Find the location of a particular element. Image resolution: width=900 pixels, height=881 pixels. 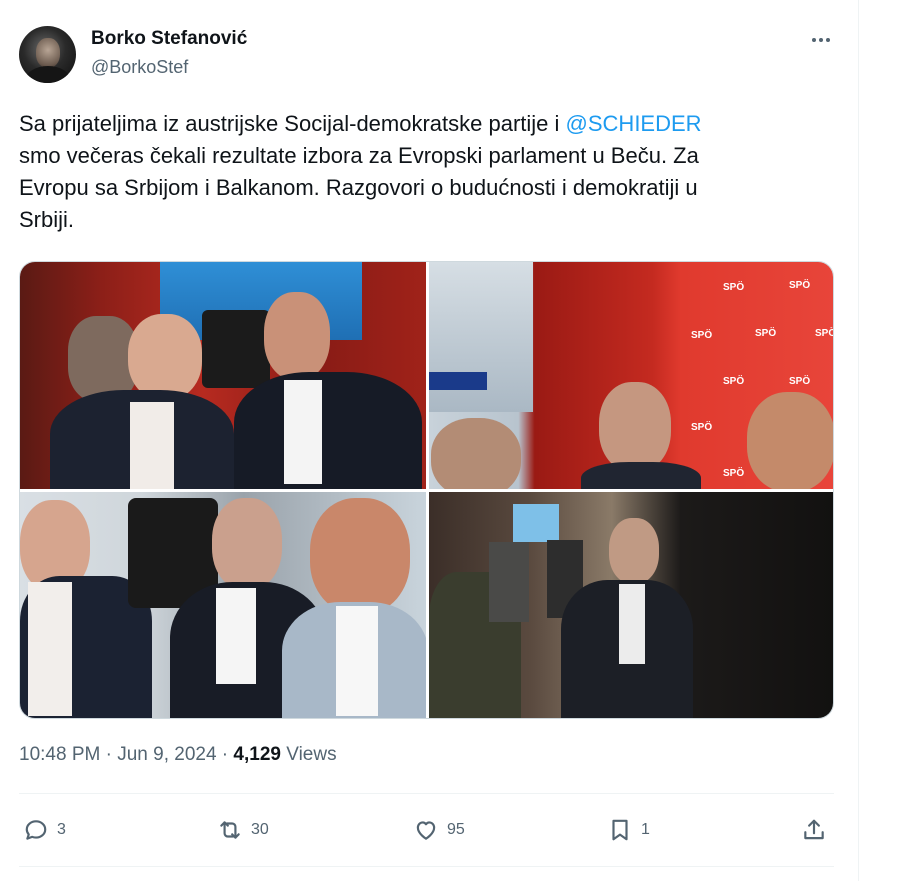

bookmark-button: 1 is located at coordinates (628, 830).